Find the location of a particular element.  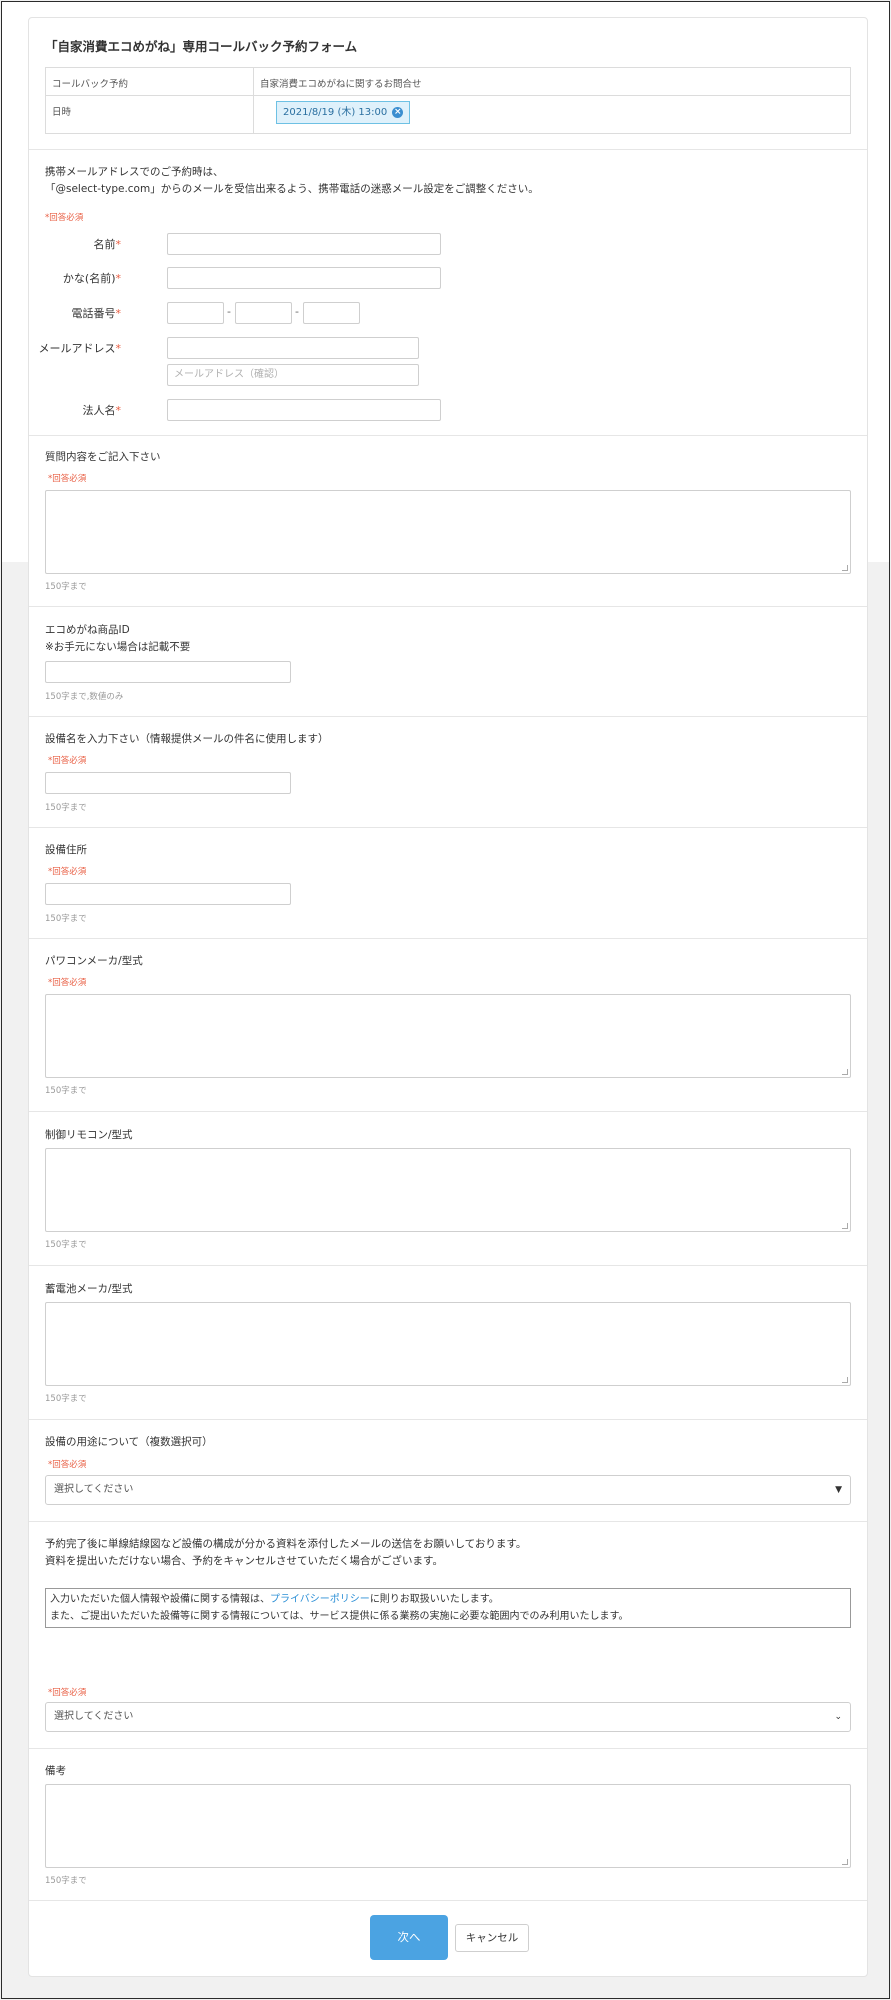

usage-select: 選択してください ▼ is located at coordinates (448, 1490).